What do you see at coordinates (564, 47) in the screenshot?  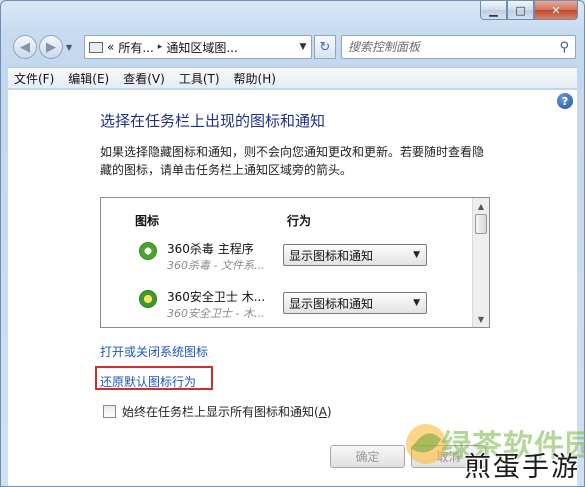 I see `search-icon: ⚲` at bounding box center [564, 47].